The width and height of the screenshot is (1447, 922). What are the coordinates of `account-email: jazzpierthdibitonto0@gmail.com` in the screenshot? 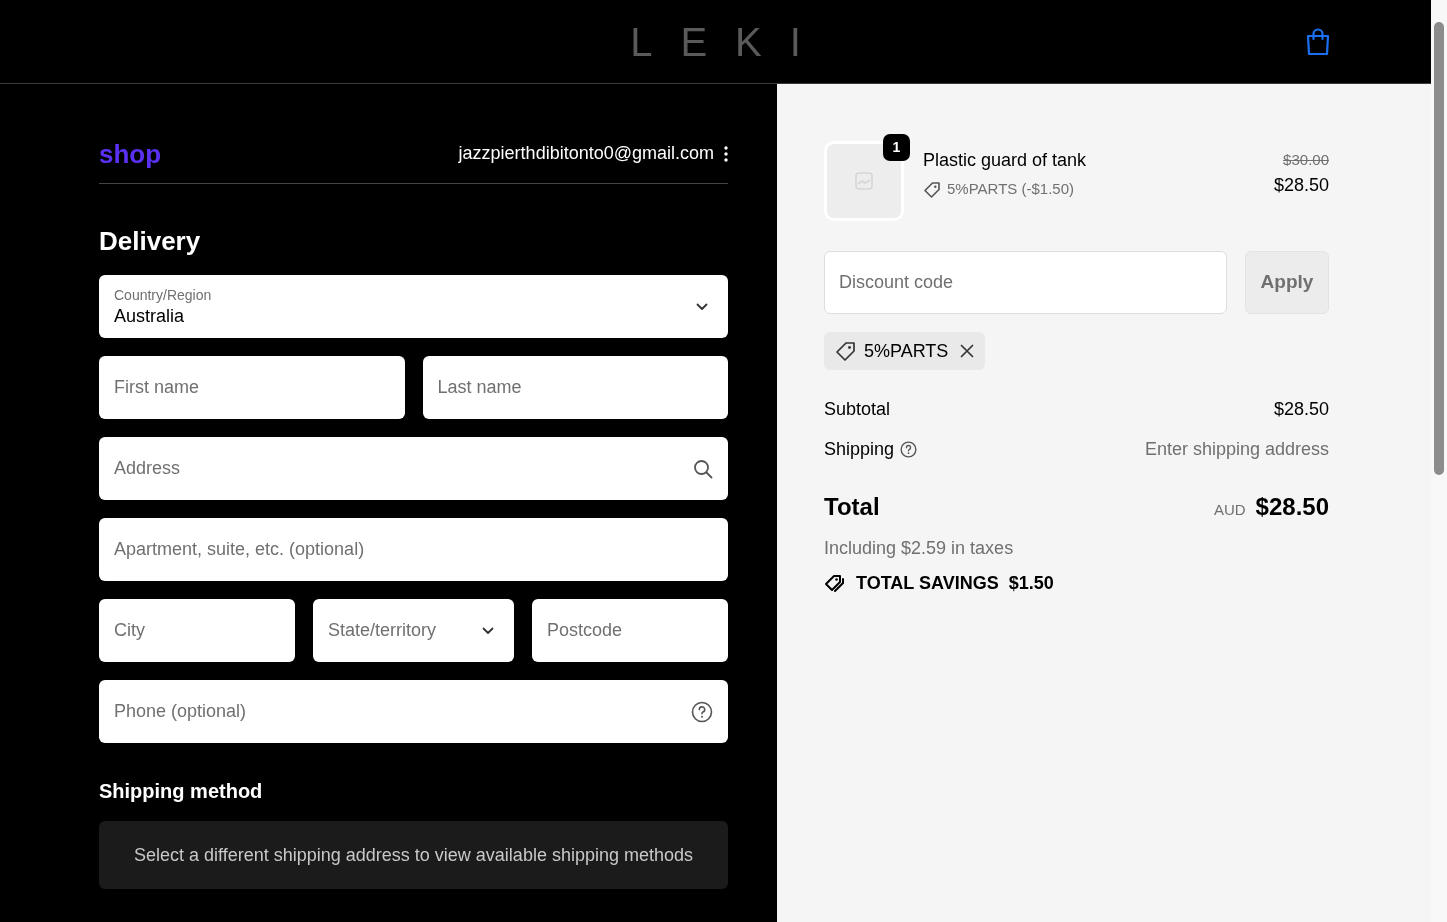 It's located at (586, 153).